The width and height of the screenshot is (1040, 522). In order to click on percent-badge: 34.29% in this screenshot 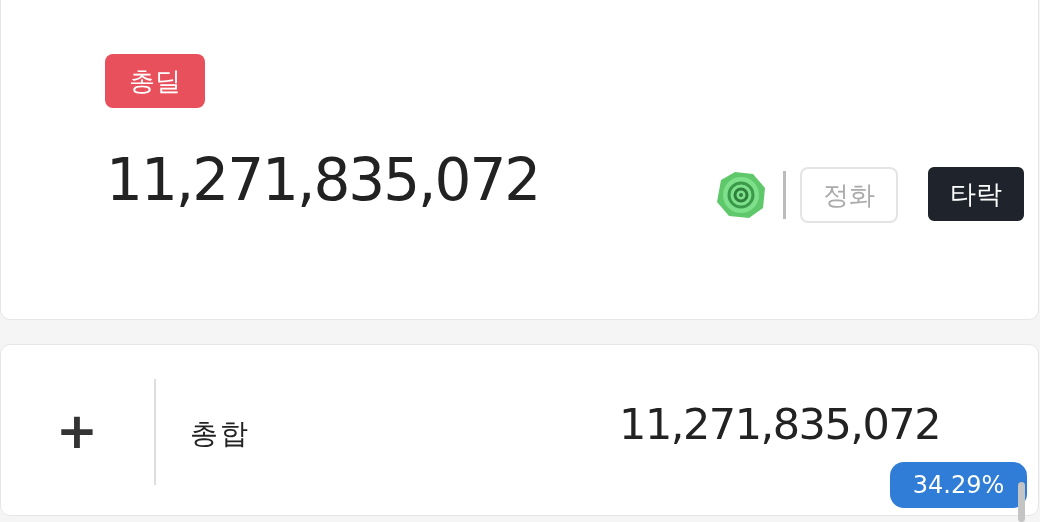, I will do `click(958, 485)`.